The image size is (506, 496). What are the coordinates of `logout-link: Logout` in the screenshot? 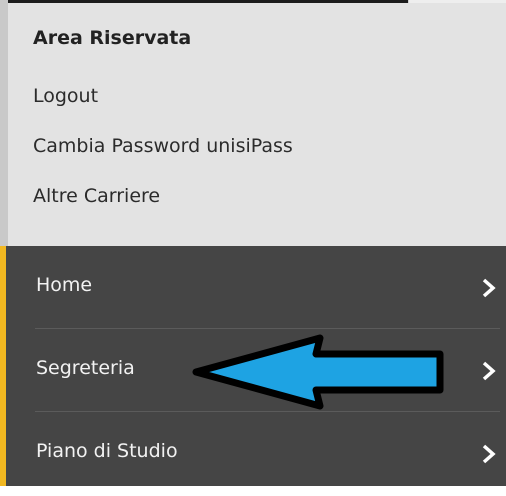 It's located at (65, 96).